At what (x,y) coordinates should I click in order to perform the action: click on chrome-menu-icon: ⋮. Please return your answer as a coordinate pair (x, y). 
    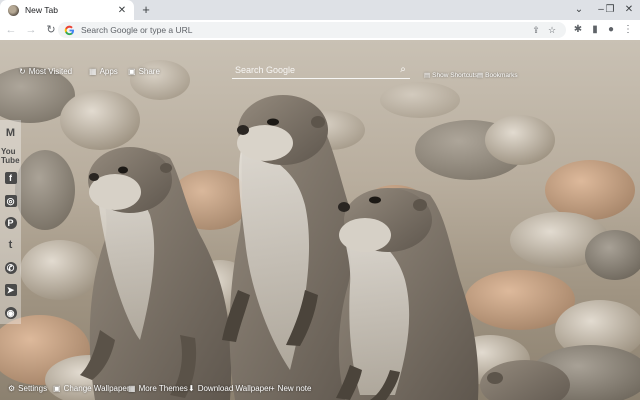
    Looking at the image, I should click on (628, 30).